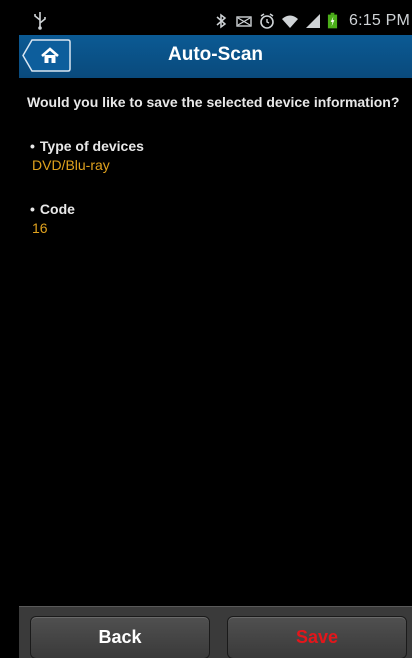 Image resolution: width=412 pixels, height=658 pixels. I want to click on footer-bar: Back Save, so click(215, 632).